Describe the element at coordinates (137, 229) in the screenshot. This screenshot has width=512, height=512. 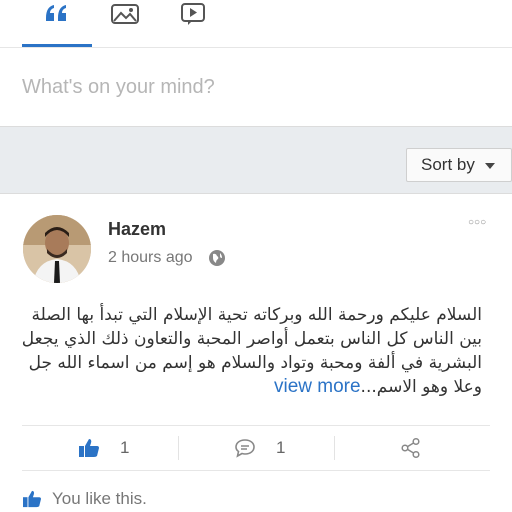
I see `post-author: Hazem` at that location.